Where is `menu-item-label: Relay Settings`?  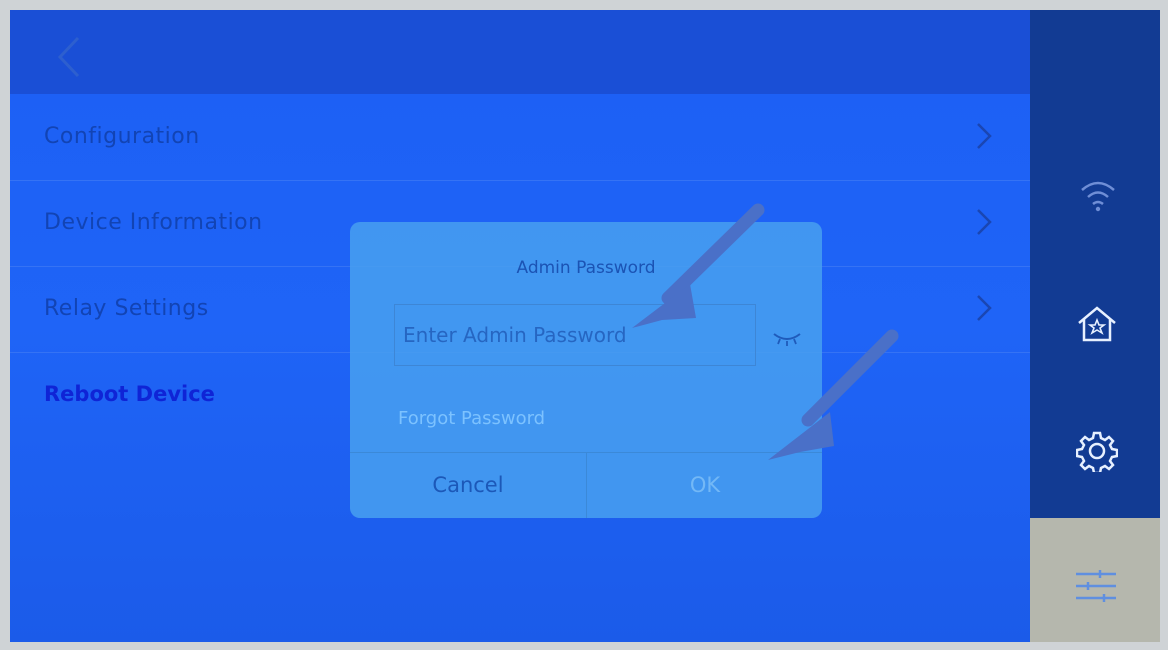 menu-item-label: Relay Settings is located at coordinates (126, 308).